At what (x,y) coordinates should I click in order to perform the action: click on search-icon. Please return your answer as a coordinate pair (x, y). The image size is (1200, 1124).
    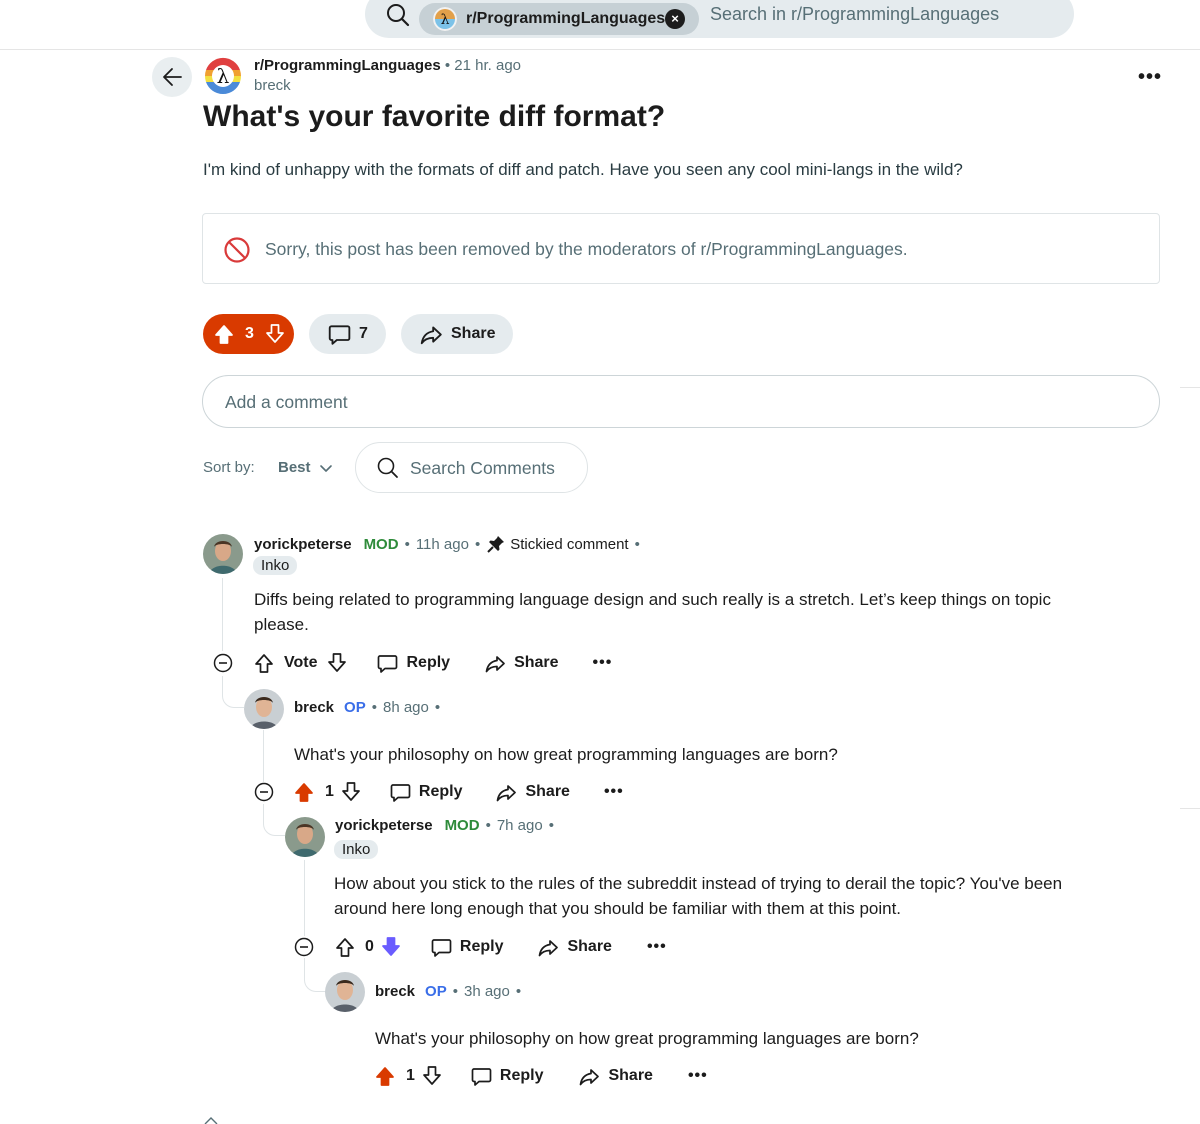
    Looking at the image, I should click on (387, 467).